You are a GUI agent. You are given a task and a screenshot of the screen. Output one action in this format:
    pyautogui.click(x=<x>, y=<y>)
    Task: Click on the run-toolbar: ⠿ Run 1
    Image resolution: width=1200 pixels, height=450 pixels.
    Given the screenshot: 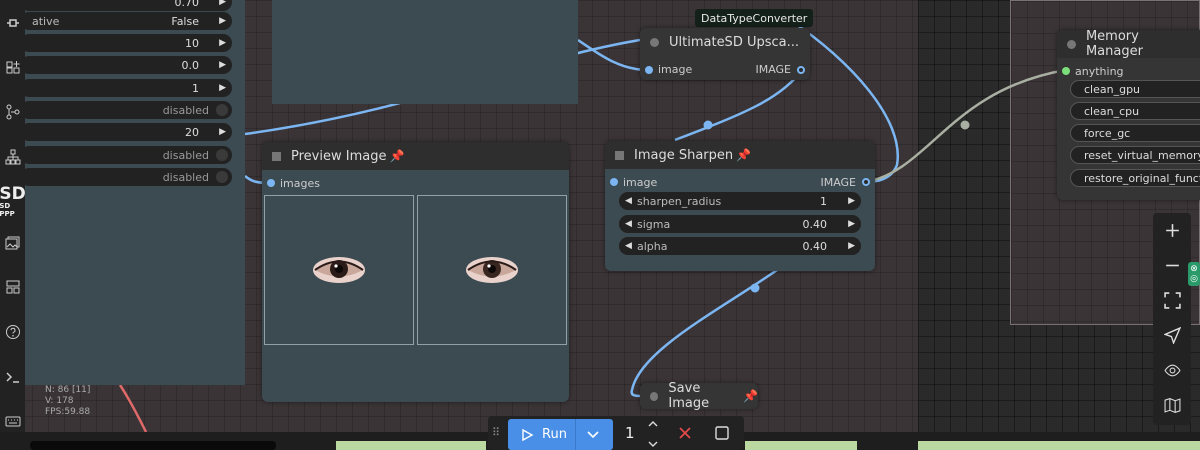 What is the action you would take?
    pyautogui.click(x=616, y=433)
    